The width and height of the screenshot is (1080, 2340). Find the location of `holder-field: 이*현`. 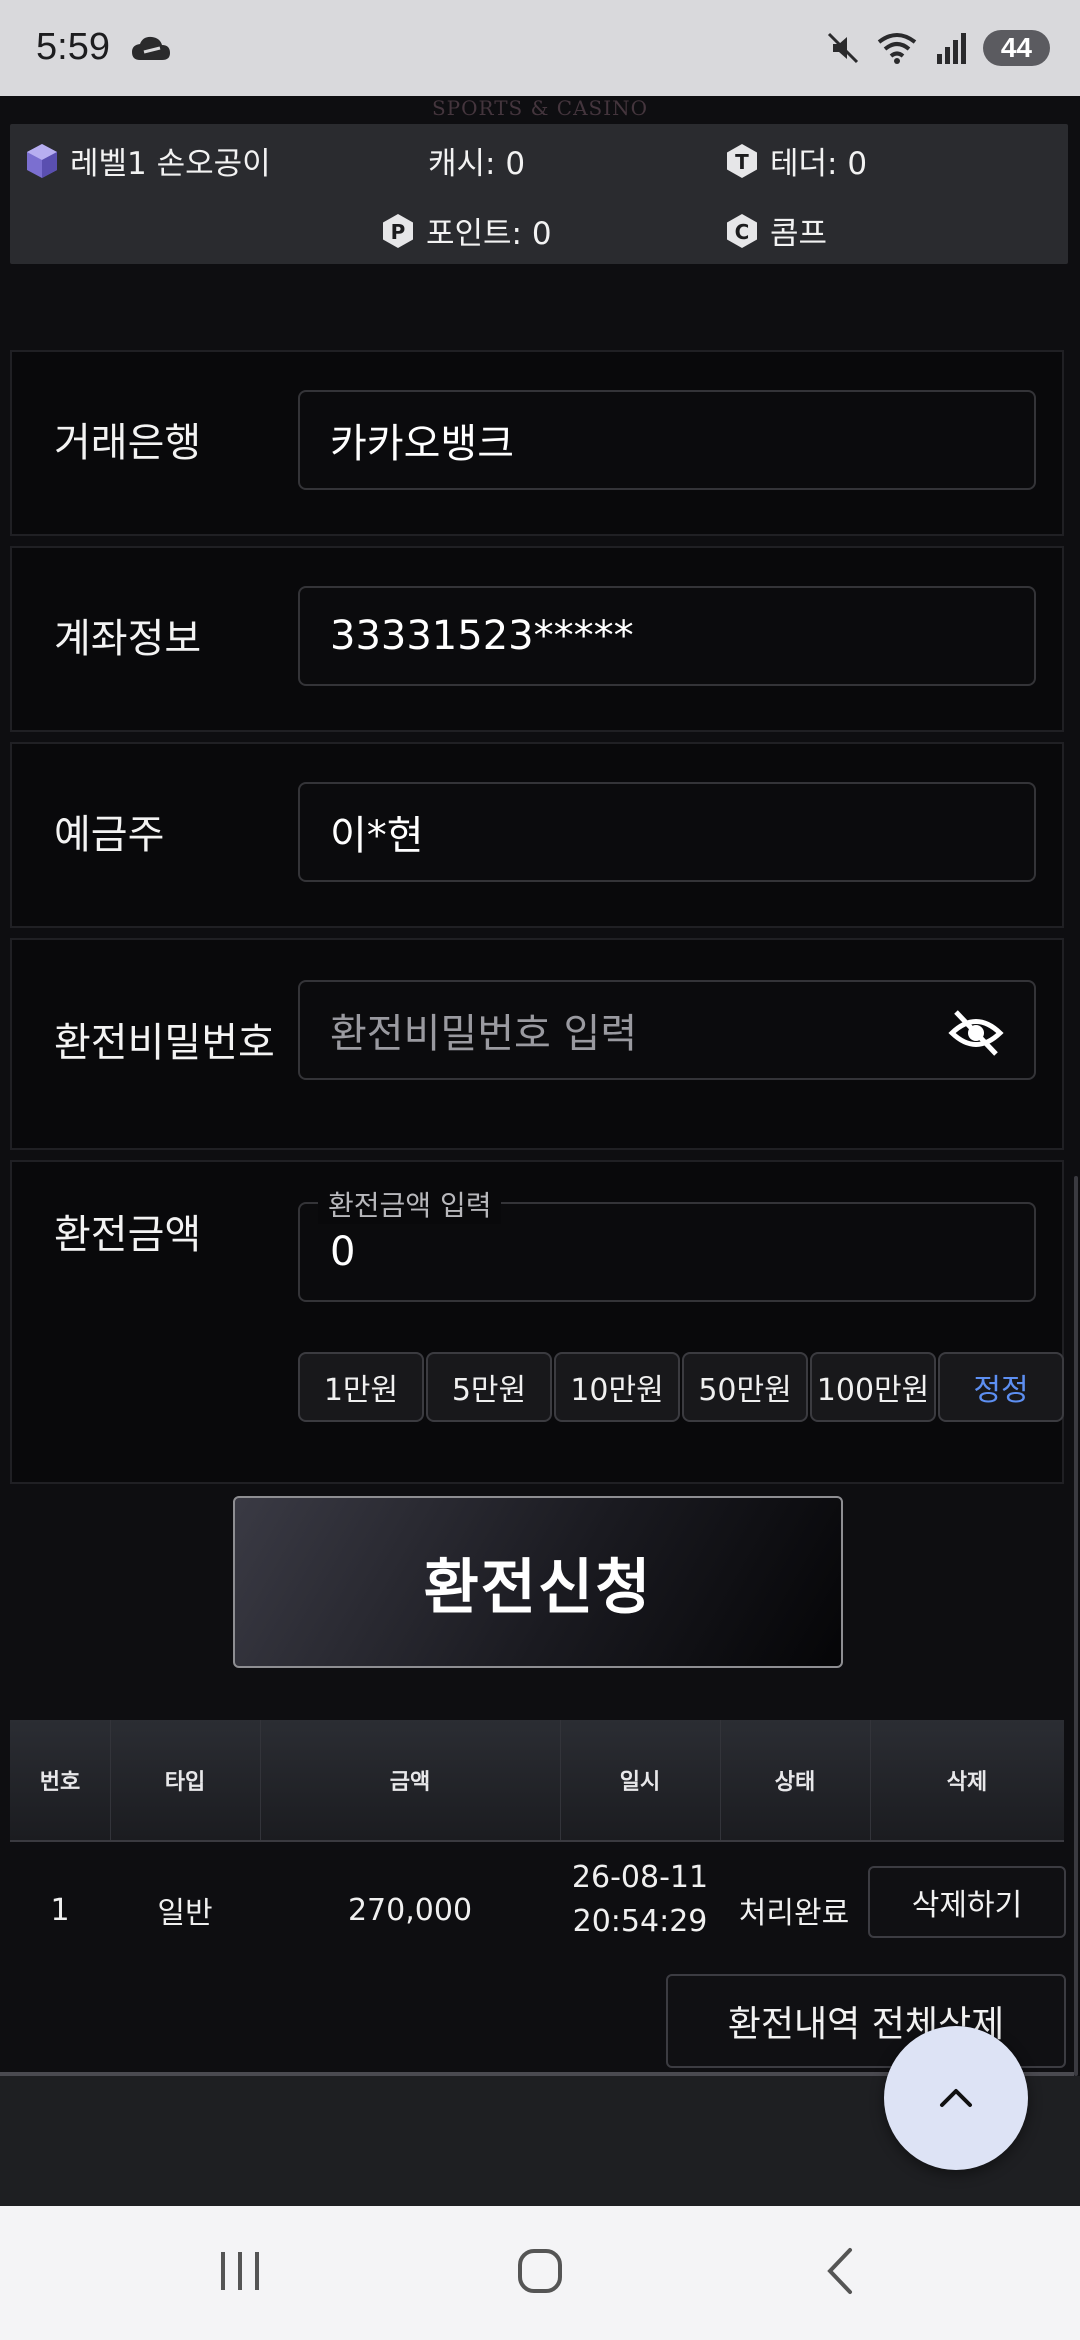

holder-field: 이*현 is located at coordinates (667, 832).